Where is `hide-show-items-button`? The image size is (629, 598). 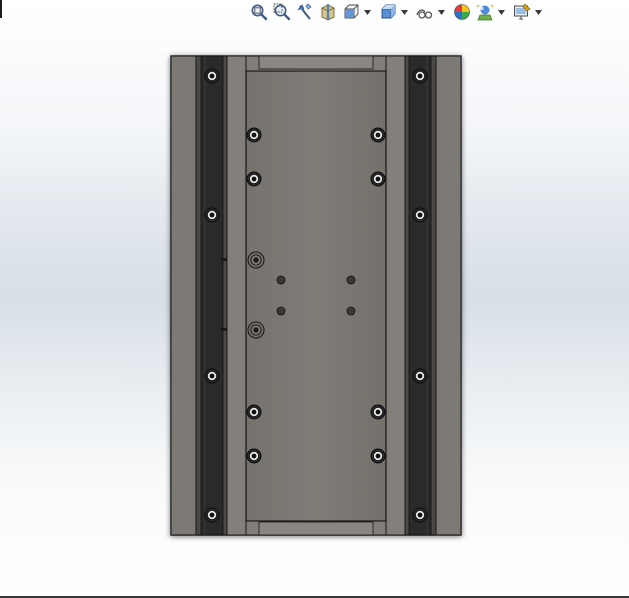 hide-show-items-button is located at coordinates (425, 12).